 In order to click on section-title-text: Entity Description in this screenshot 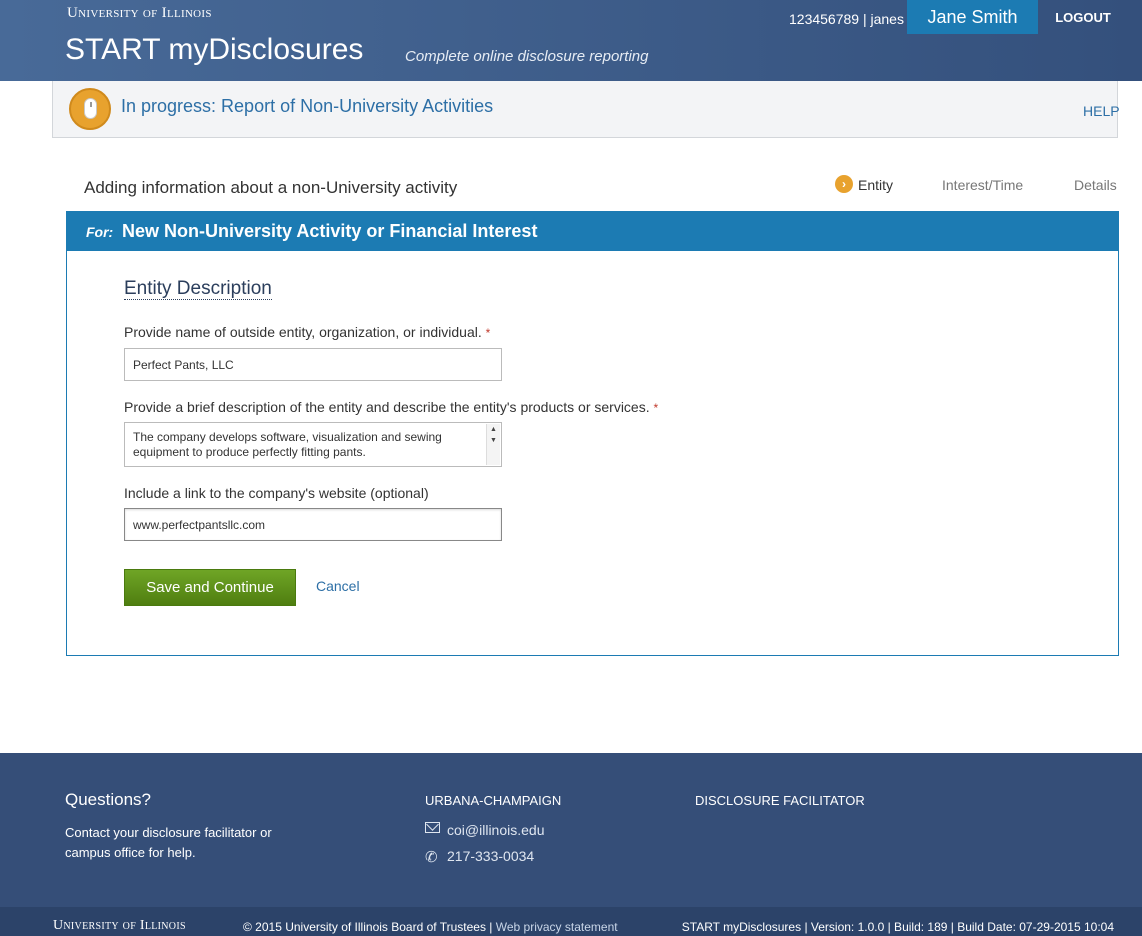, I will do `click(198, 289)`.